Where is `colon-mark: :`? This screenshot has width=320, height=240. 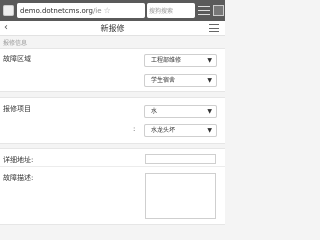 colon-mark: : is located at coordinates (134, 129).